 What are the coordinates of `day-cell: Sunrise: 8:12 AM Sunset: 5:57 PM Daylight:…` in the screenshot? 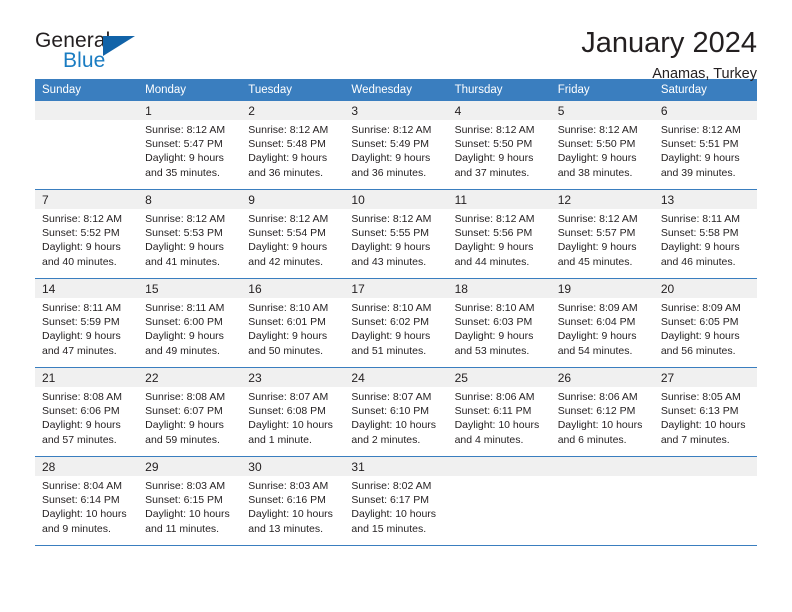 It's located at (602, 243).